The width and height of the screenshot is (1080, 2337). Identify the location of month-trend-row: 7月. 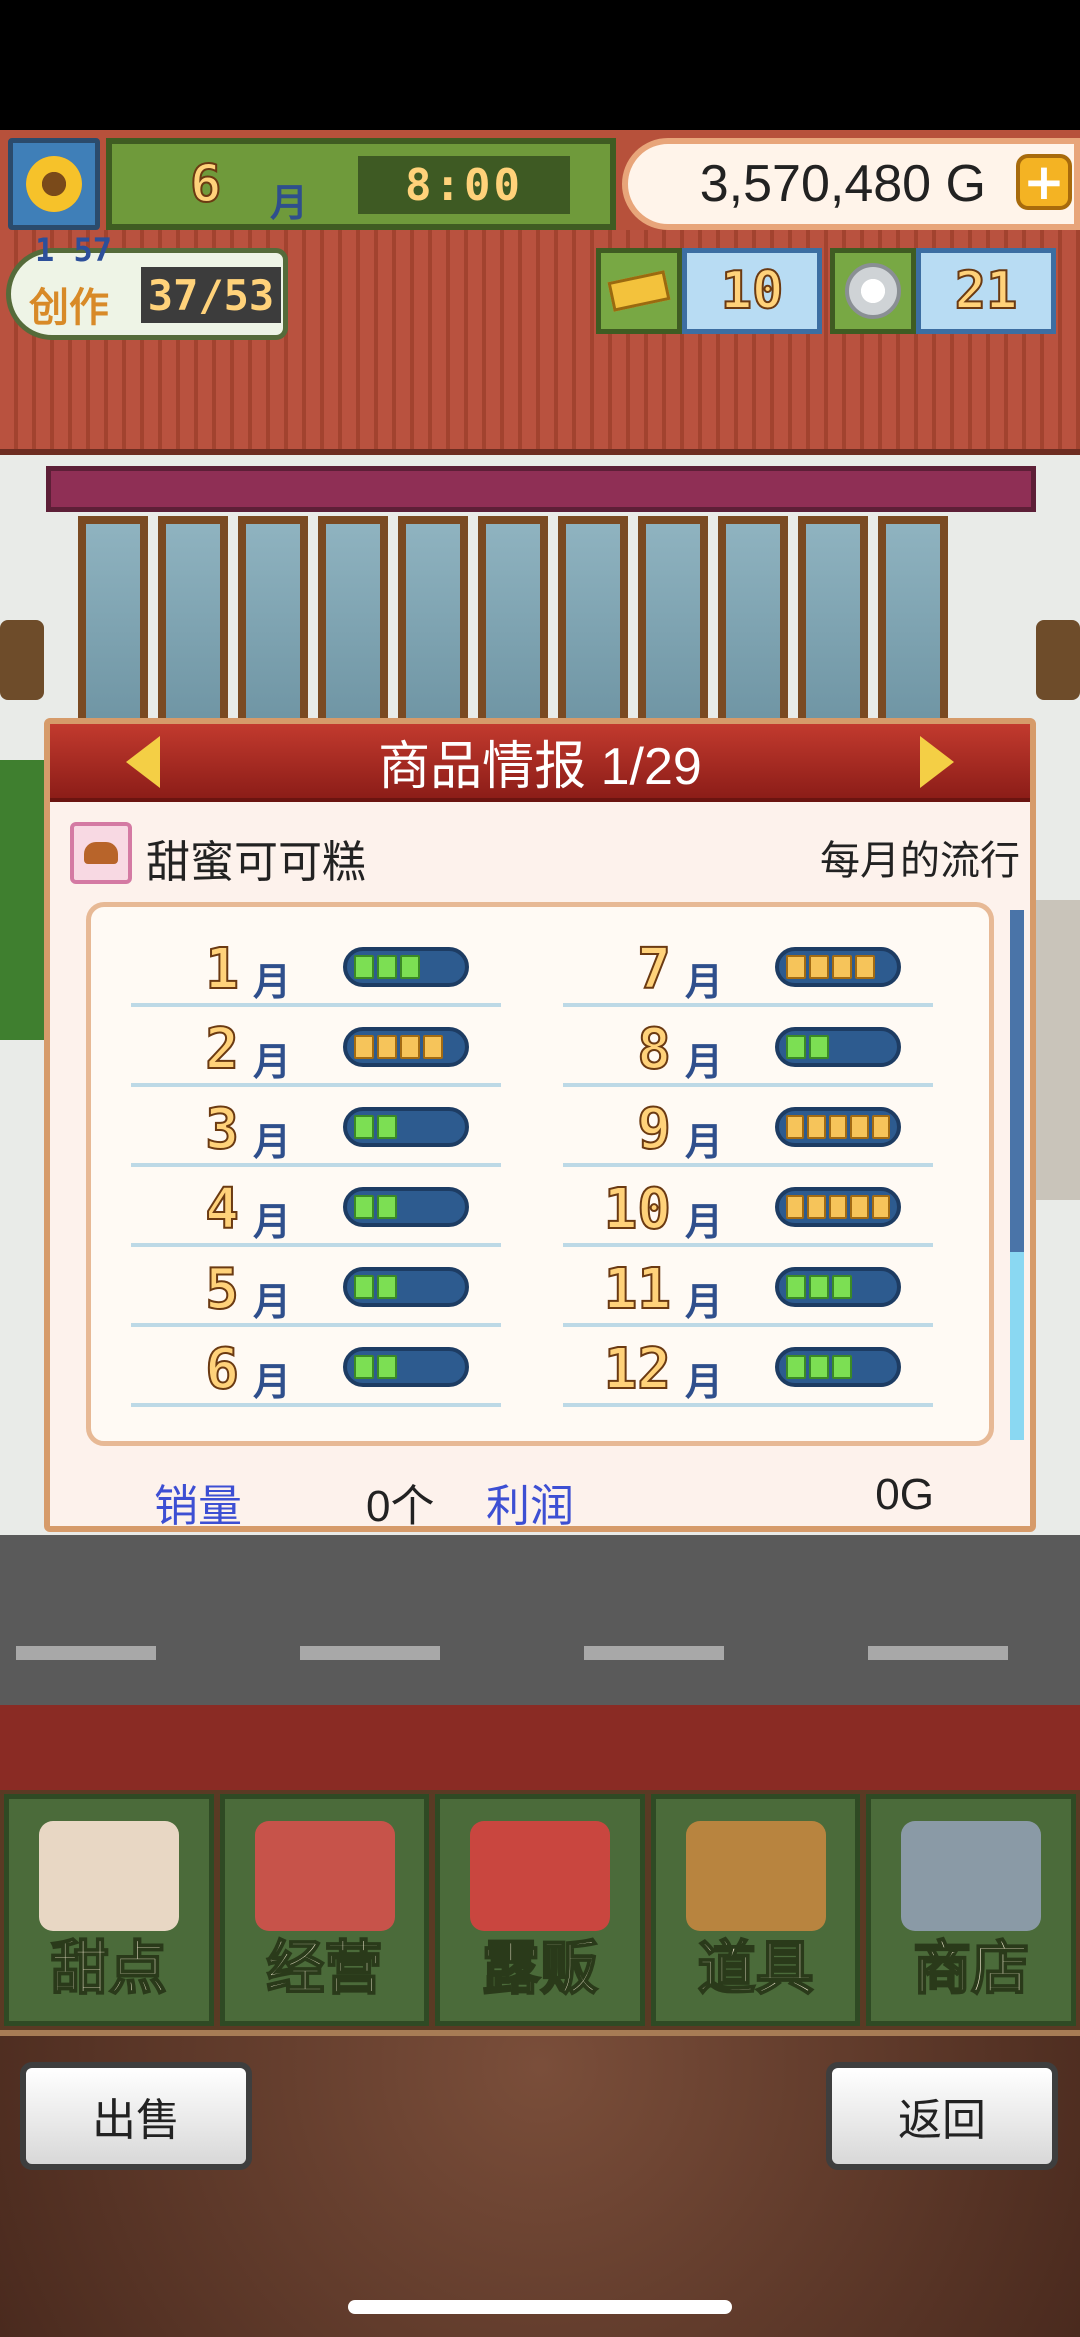
(748, 967).